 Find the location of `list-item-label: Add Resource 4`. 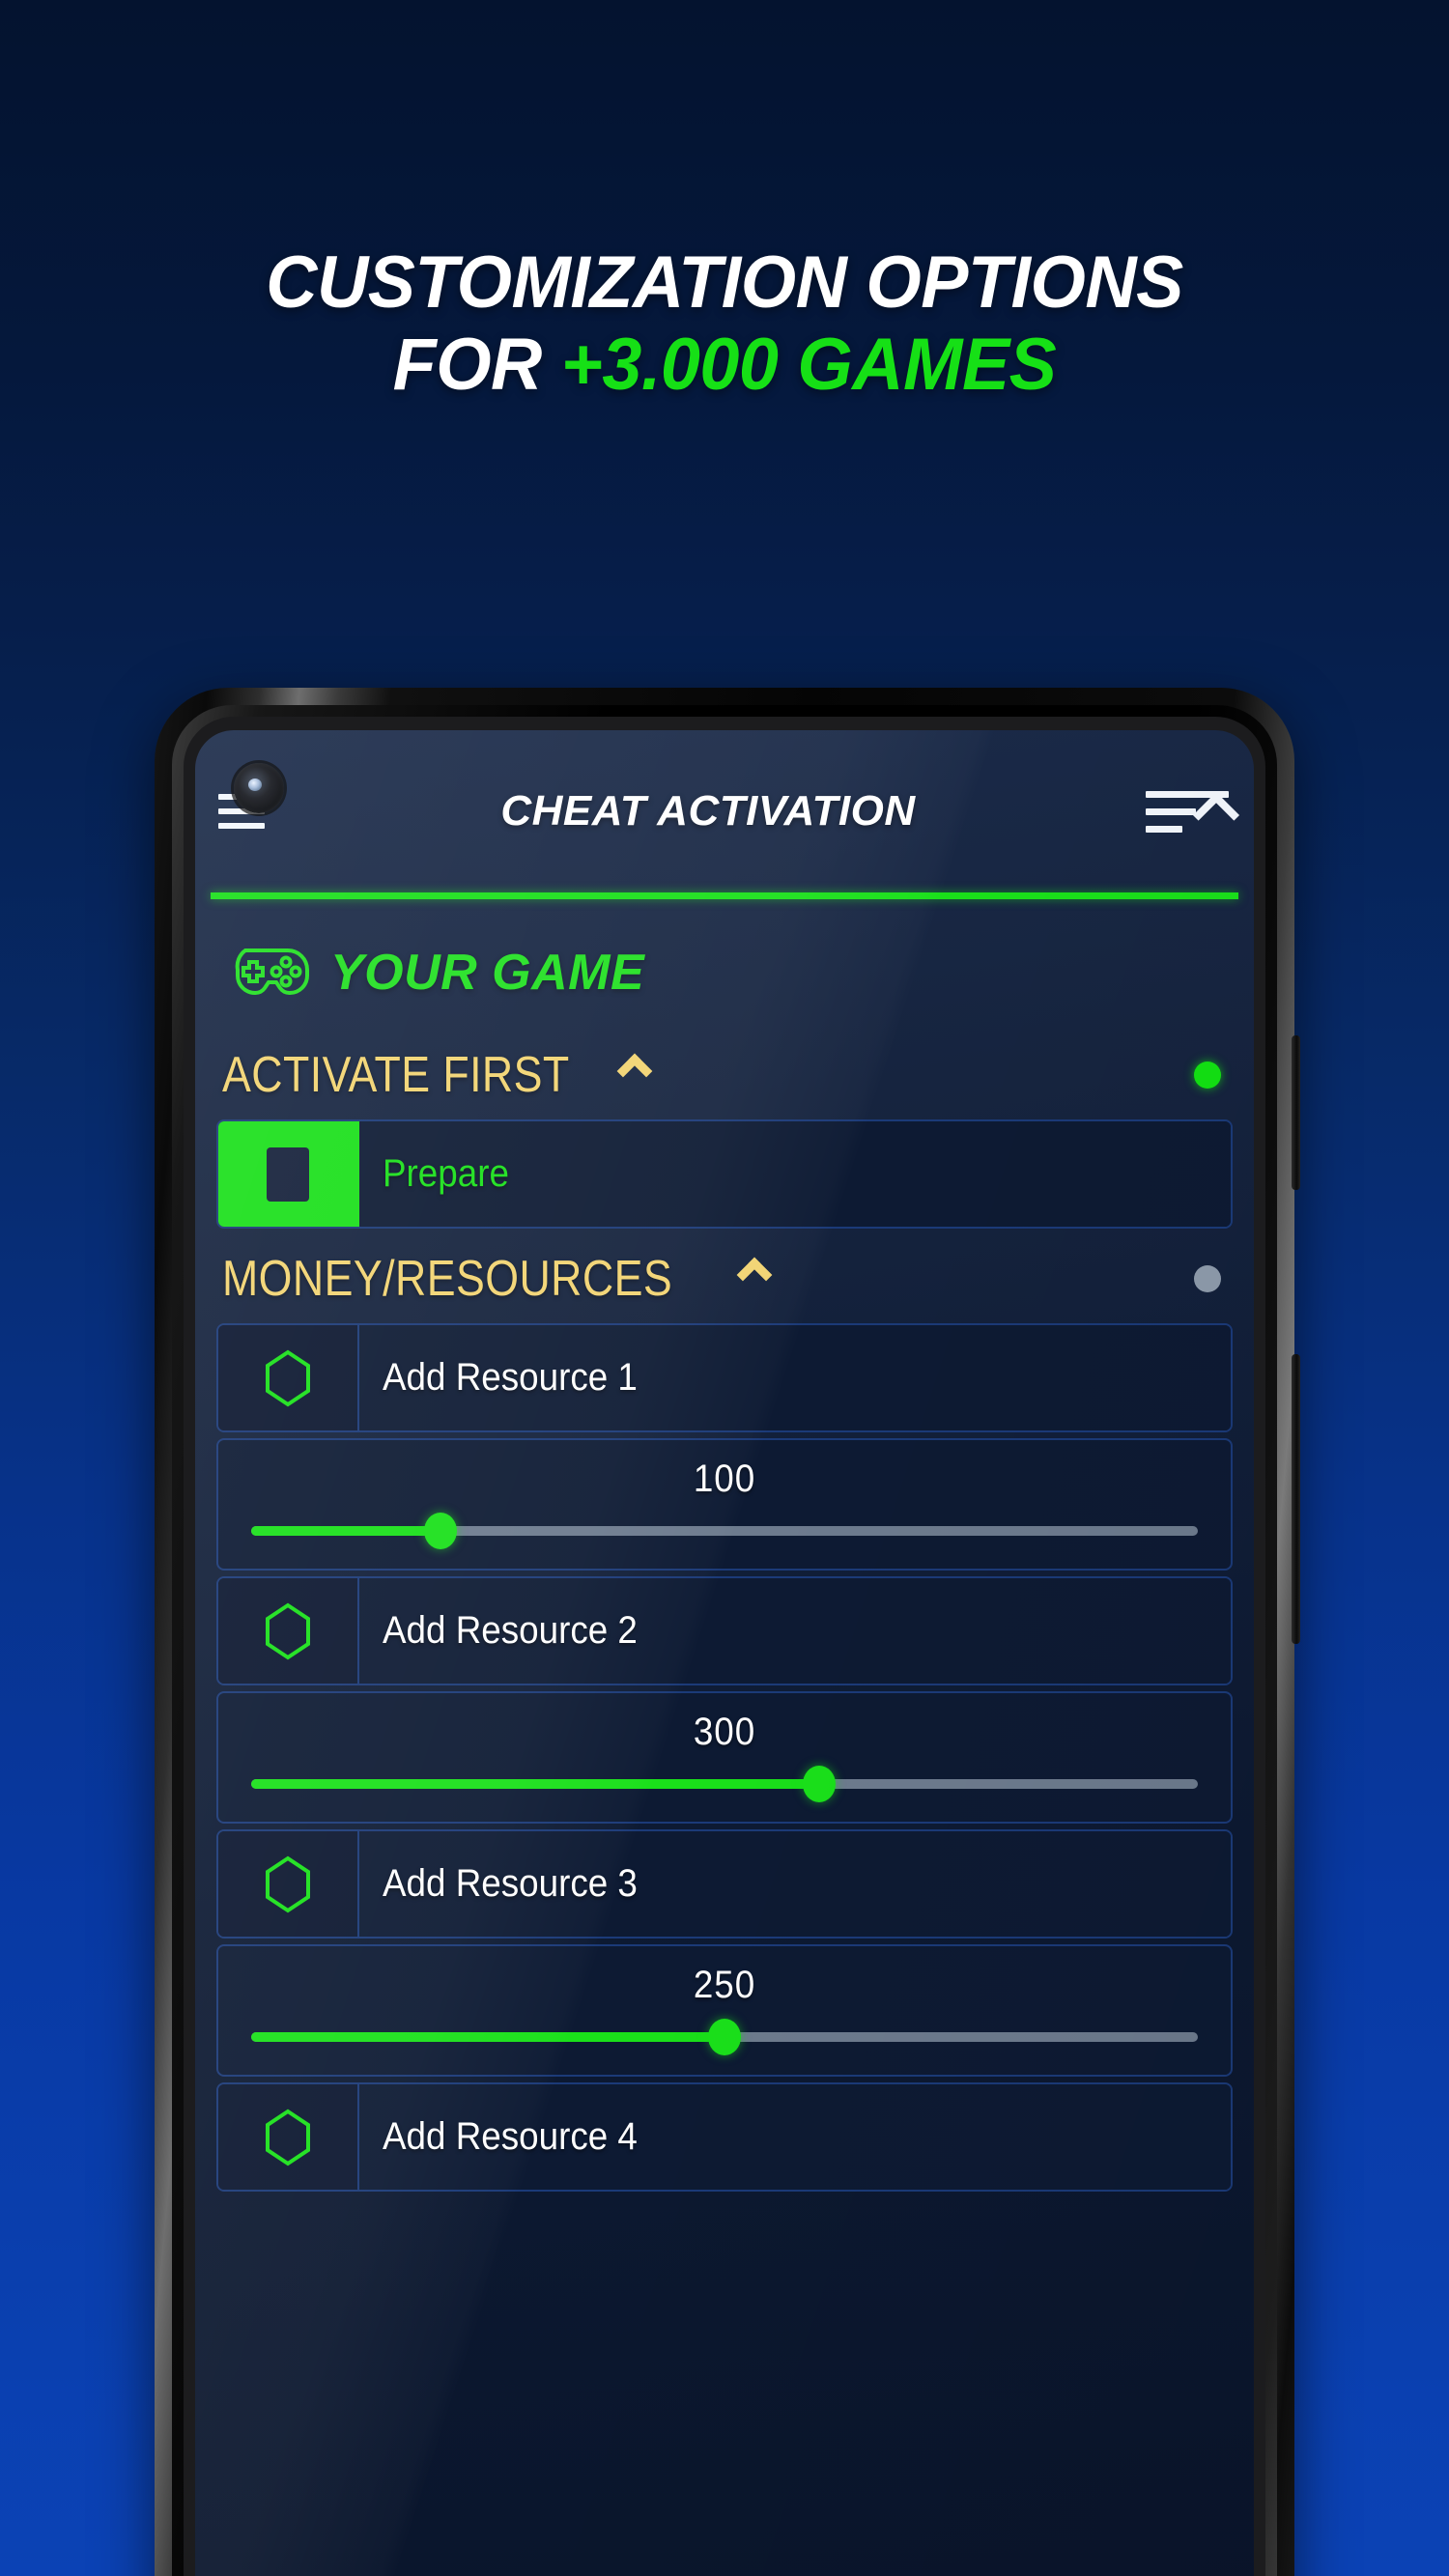

list-item-label: Add Resource 4 is located at coordinates (510, 2136).